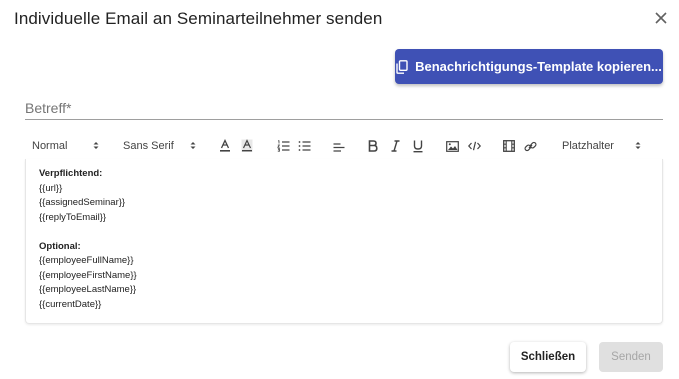 This screenshot has height=379, width=679. I want to click on placeholder-item: {{employeeFirstName}}, so click(88, 275).